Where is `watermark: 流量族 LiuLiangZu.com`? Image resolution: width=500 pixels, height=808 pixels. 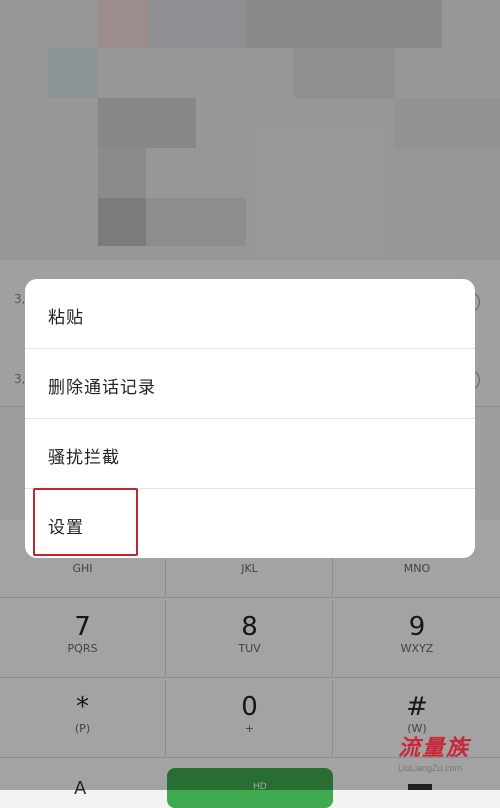
watermark: 流量族 LiuLiangZu.com is located at coordinates (445, 751).